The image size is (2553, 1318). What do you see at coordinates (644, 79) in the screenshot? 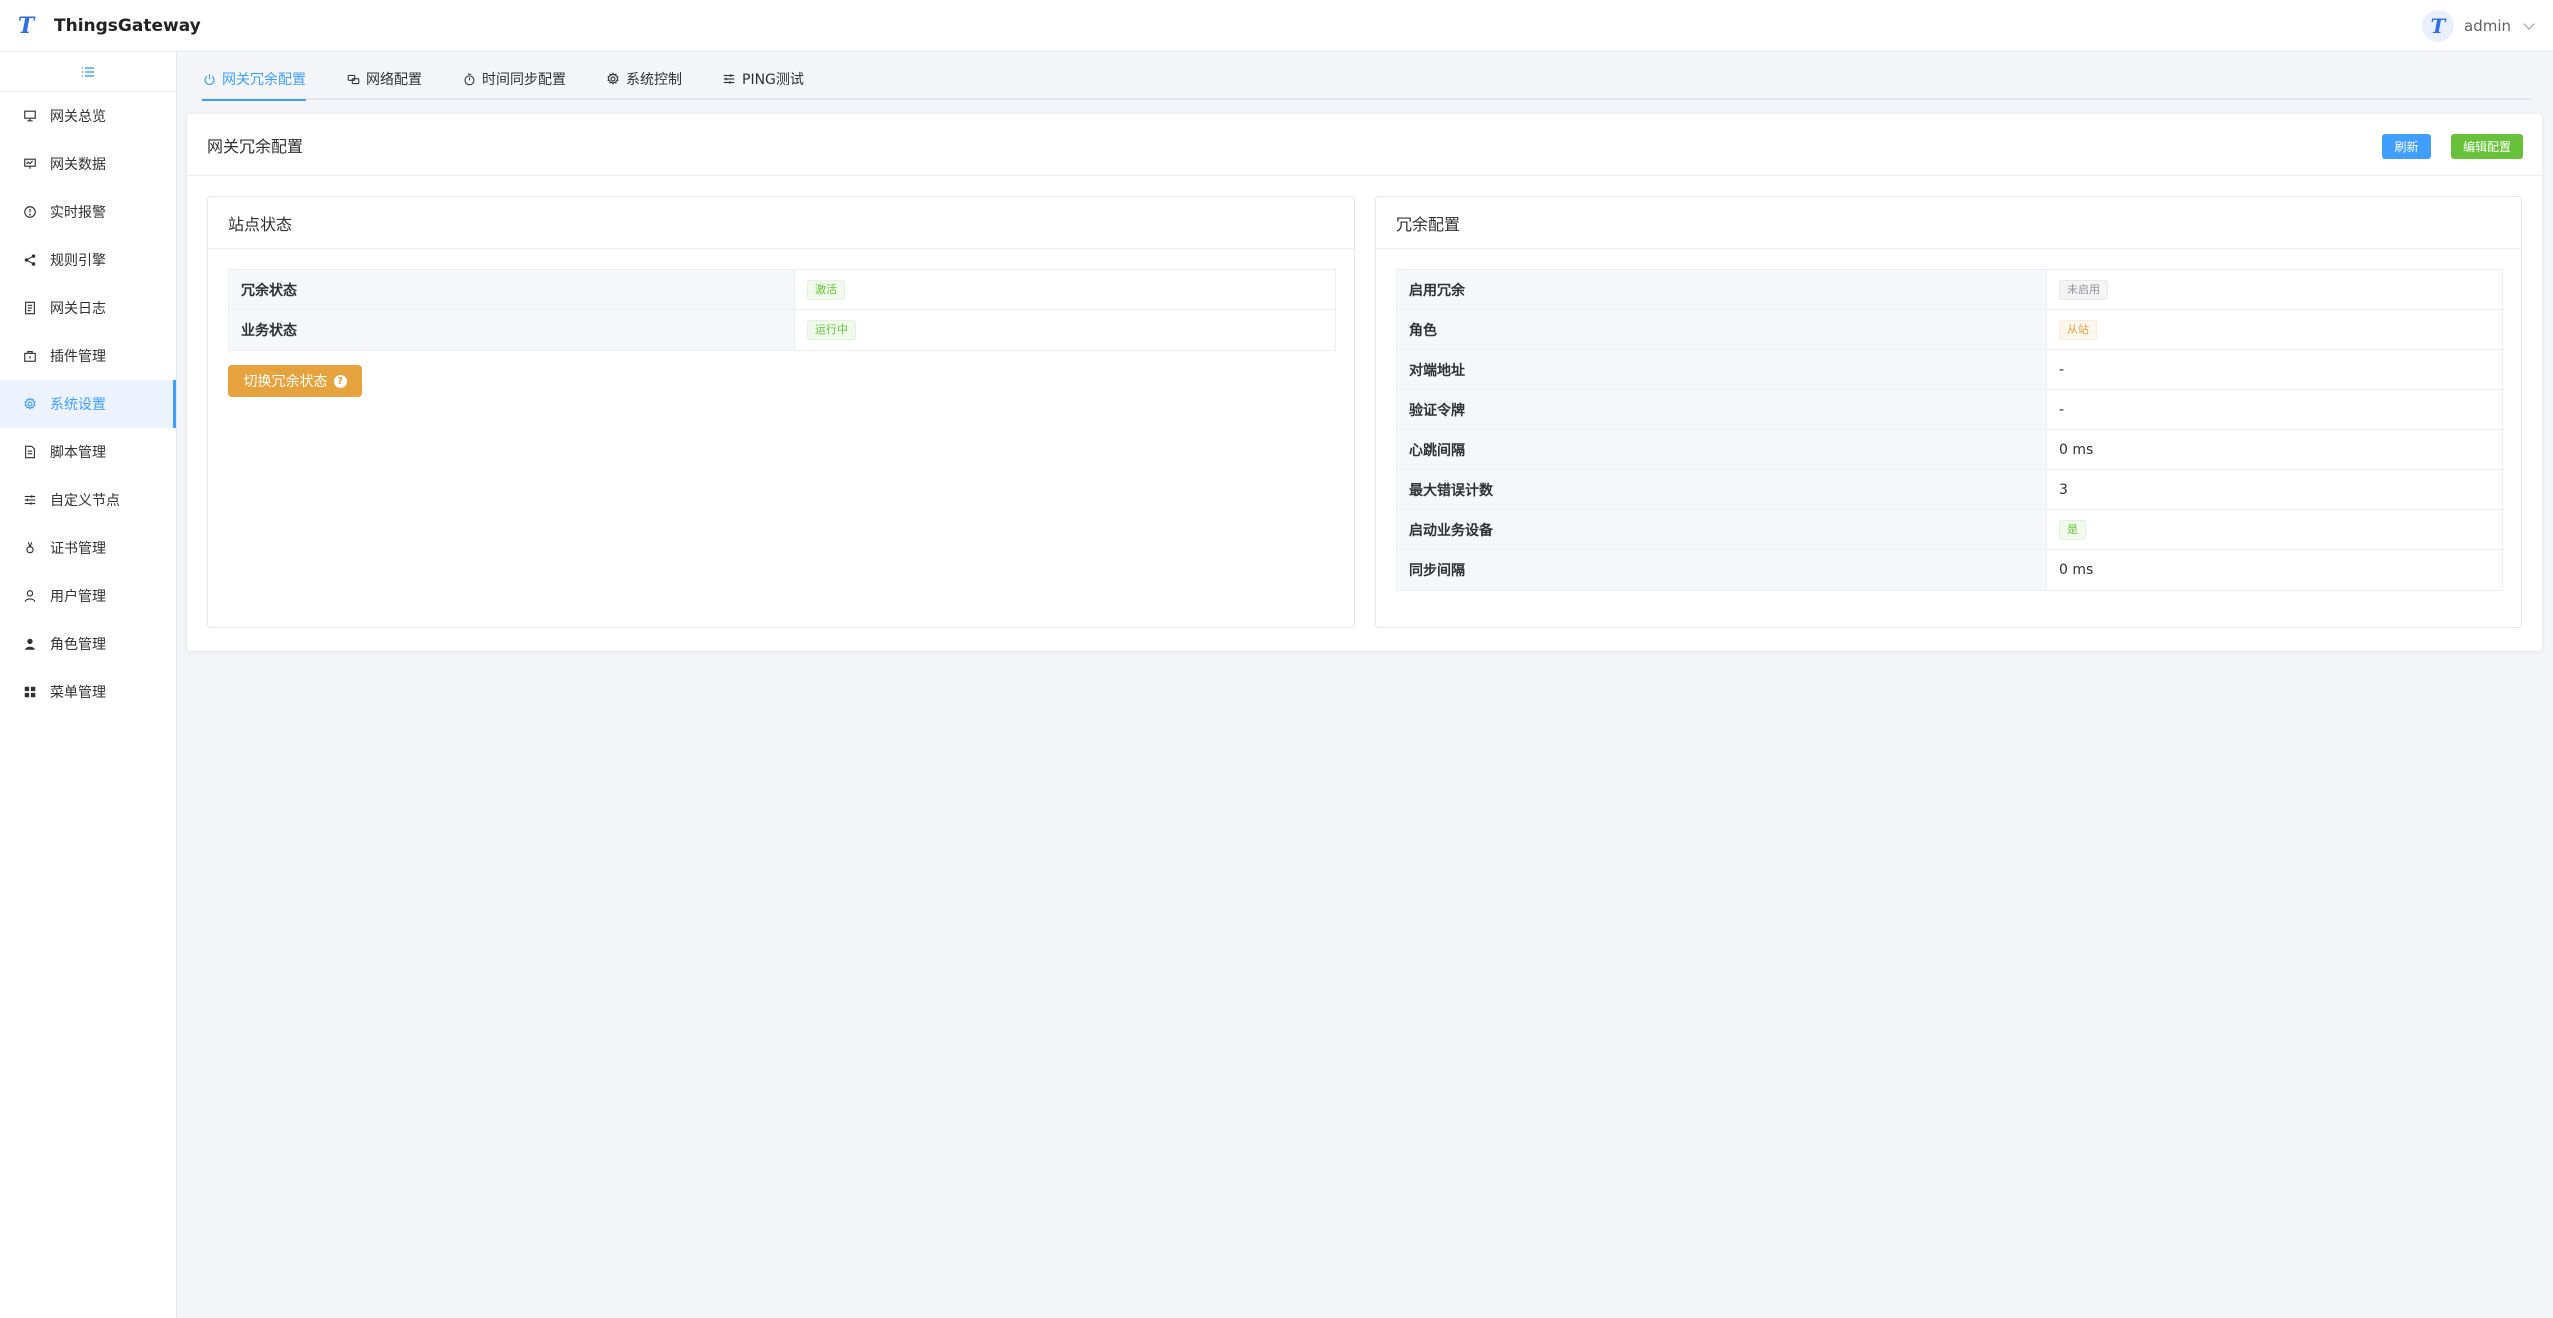
I see `tab-3: 系统控制` at bounding box center [644, 79].